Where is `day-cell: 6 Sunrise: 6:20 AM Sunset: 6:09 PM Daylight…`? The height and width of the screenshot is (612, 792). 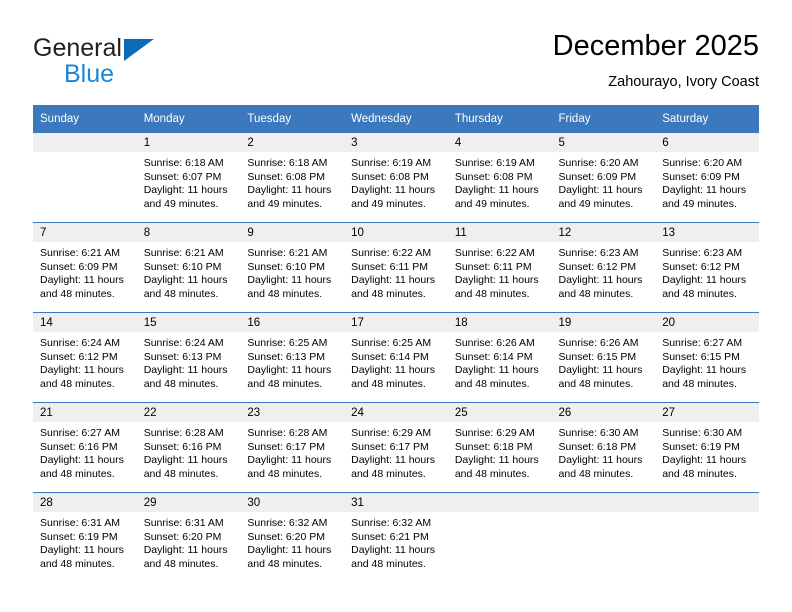 day-cell: 6 Sunrise: 6:20 AM Sunset: 6:09 PM Daylight… is located at coordinates (707, 178).